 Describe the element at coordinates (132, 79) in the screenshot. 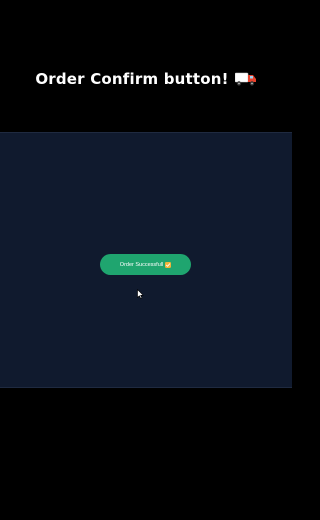

I see `caption-text: Order Confirm button!` at that location.